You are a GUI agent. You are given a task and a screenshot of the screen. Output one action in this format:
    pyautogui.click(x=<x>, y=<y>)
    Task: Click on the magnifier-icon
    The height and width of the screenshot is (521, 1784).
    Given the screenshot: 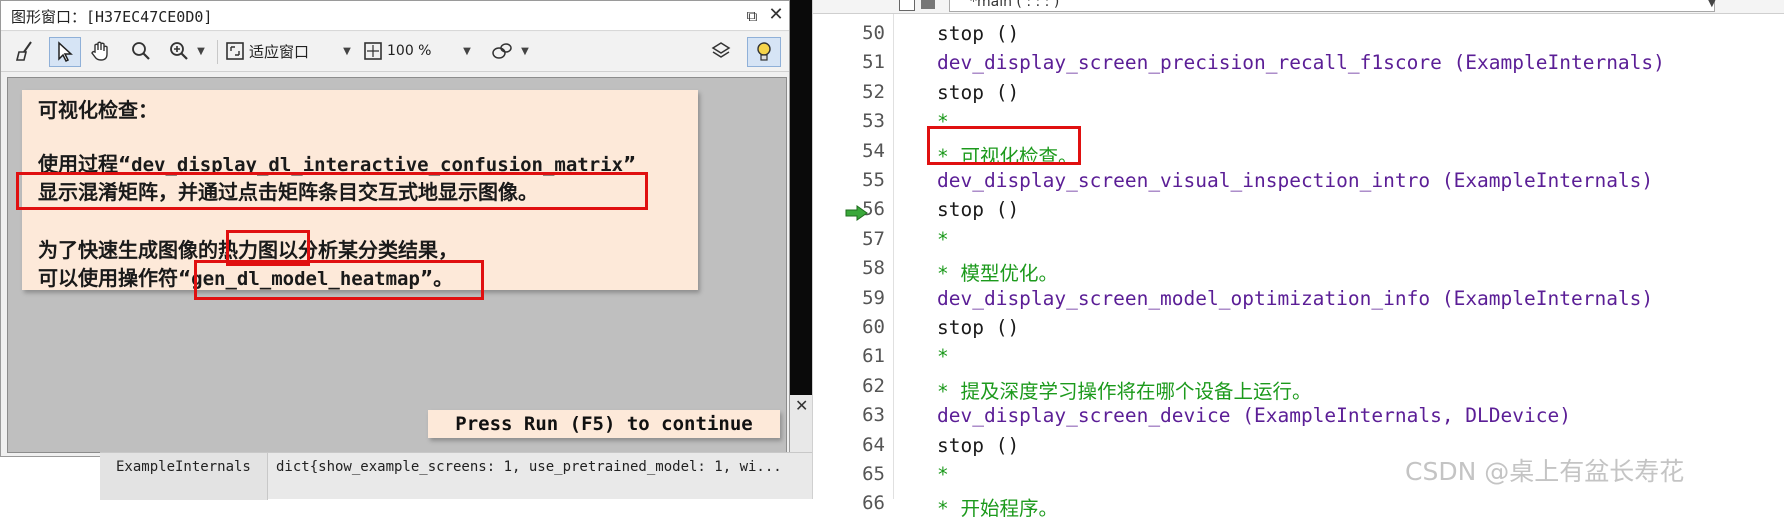 What is the action you would take?
    pyautogui.click(x=141, y=51)
    